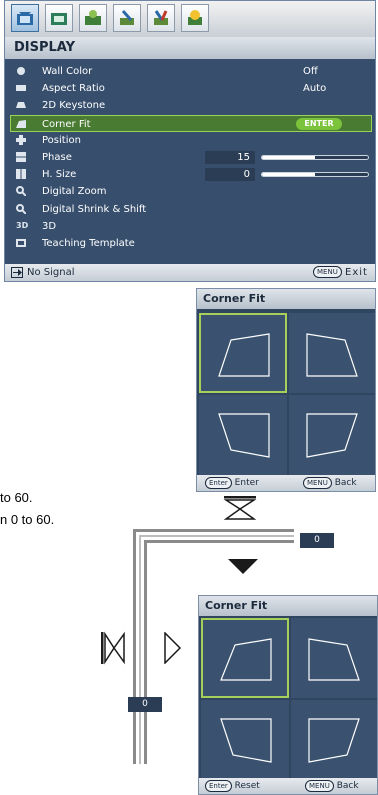 The height and width of the screenshot is (795, 378). I want to click on move-left-icon, so click(113, 648).